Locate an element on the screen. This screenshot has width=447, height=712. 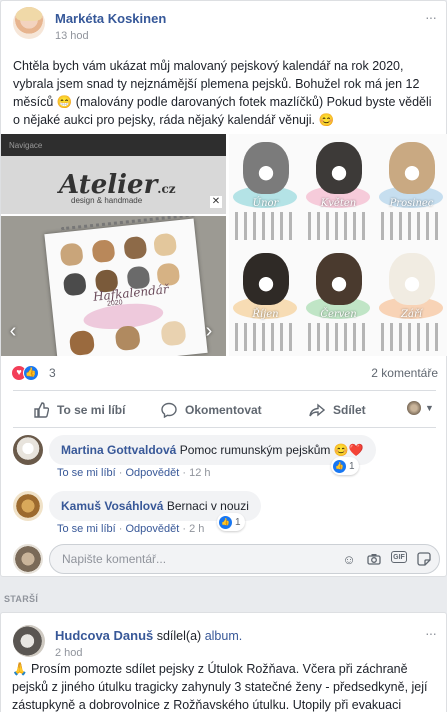
comment-time: 12 h is located at coordinates (199, 473).